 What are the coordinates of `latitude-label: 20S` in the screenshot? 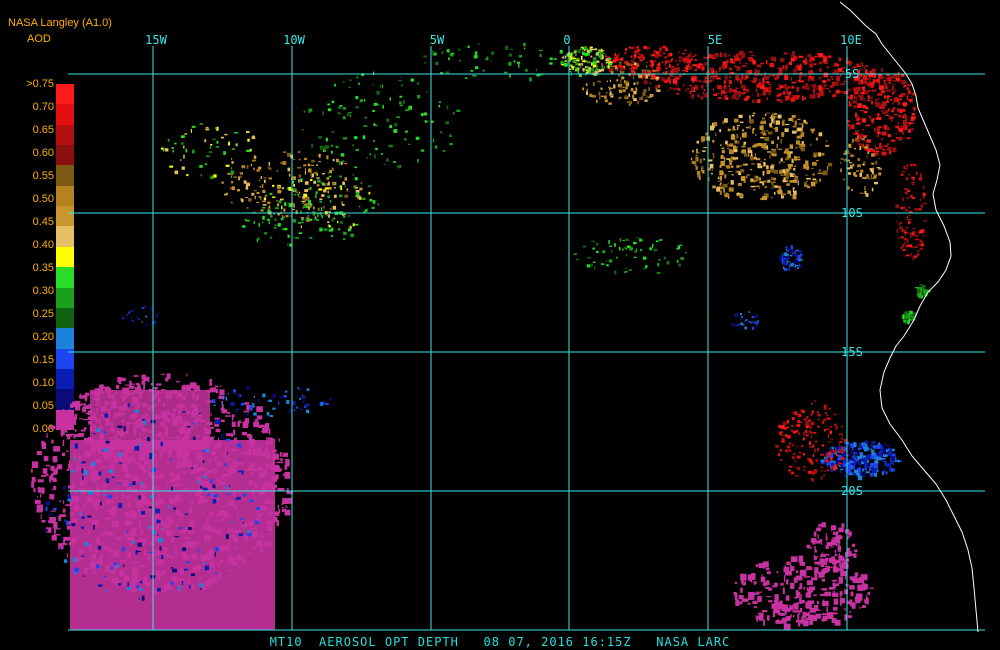 It's located at (852, 491).